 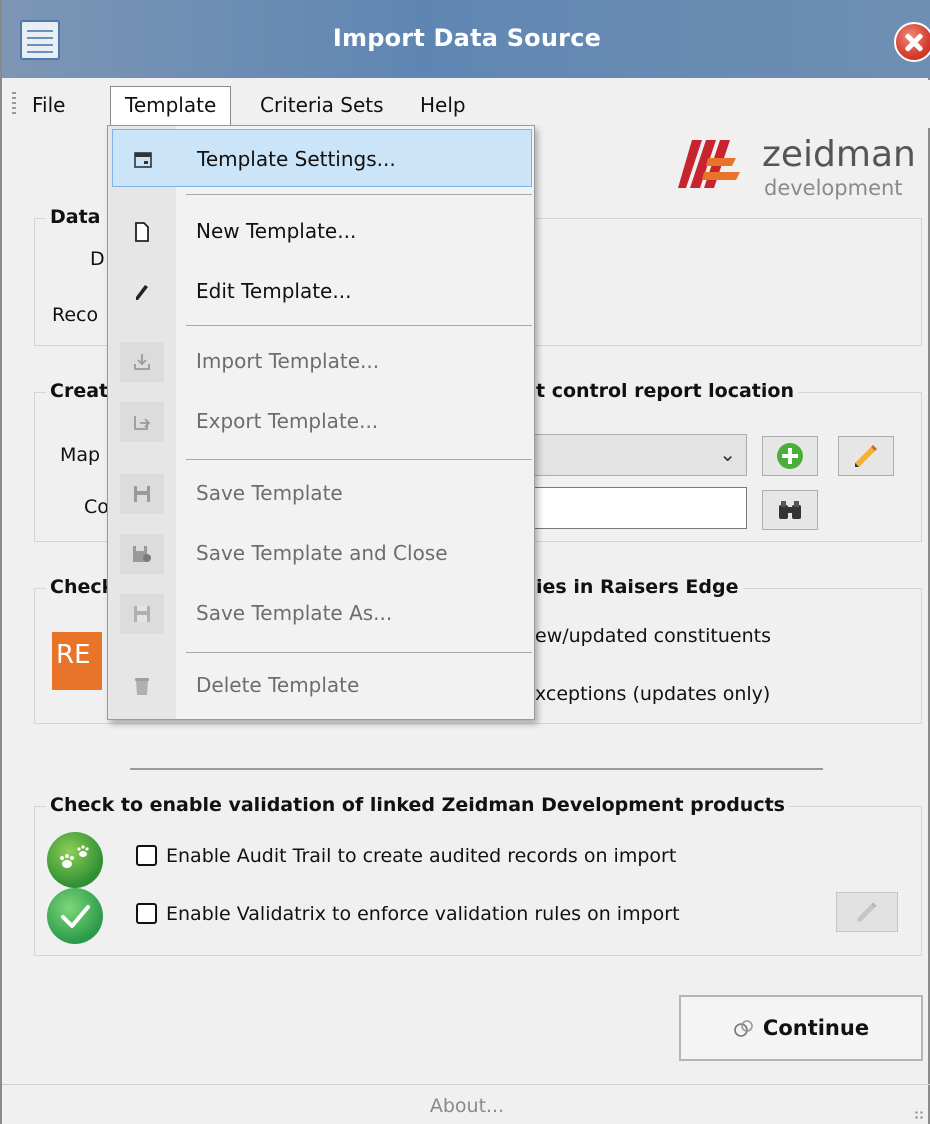 I want to click on validatrix-checkbox, so click(x=146, y=913).